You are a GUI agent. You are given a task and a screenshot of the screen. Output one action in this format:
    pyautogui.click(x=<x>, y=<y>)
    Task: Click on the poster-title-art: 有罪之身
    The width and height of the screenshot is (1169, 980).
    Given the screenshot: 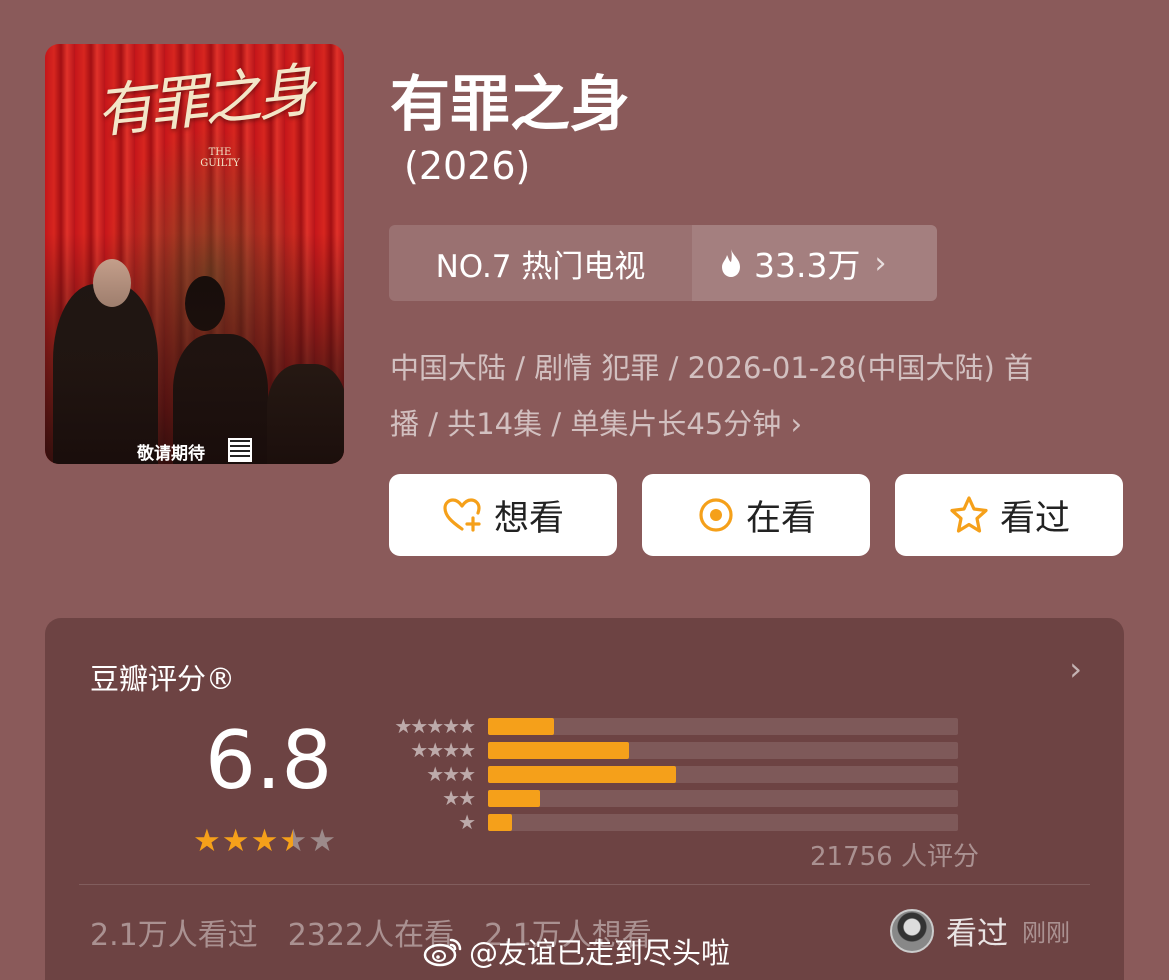 What is the action you would take?
    pyautogui.click(x=203, y=101)
    